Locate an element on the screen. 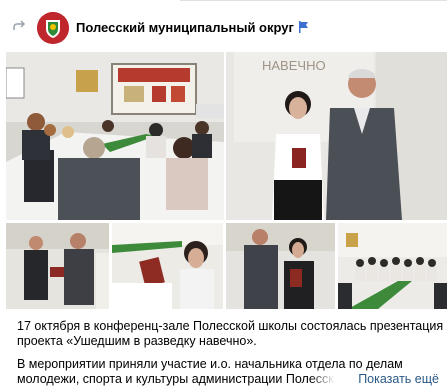  group-name-link: Полесский муниципальный округ is located at coordinates (192, 27).